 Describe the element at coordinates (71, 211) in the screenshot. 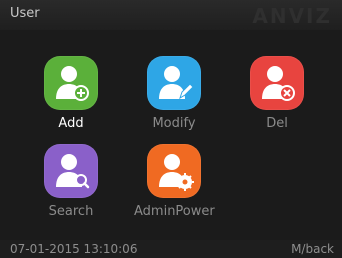

I see `menu-label-search: Search` at that location.